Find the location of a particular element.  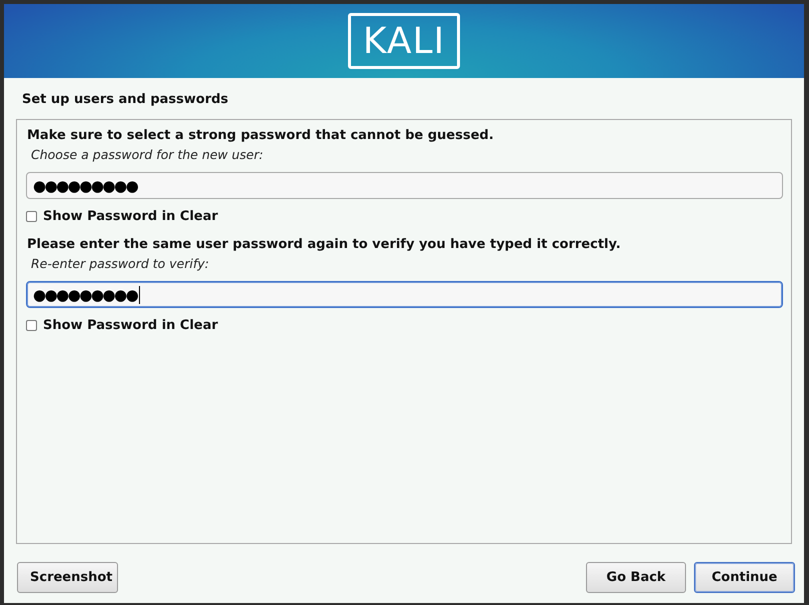

field-label: Choose a password for the new user: is located at coordinates (147, 154).